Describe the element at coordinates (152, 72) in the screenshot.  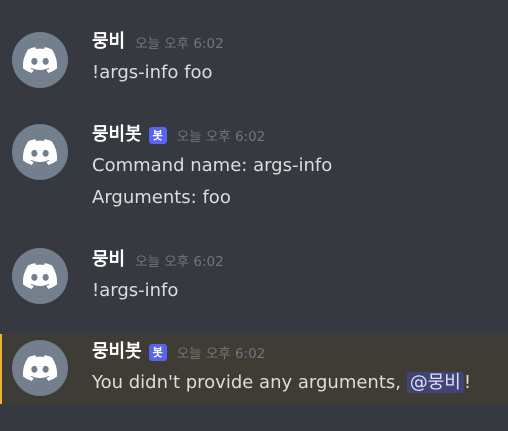
I see `message-content: !args-info foo` at that location.